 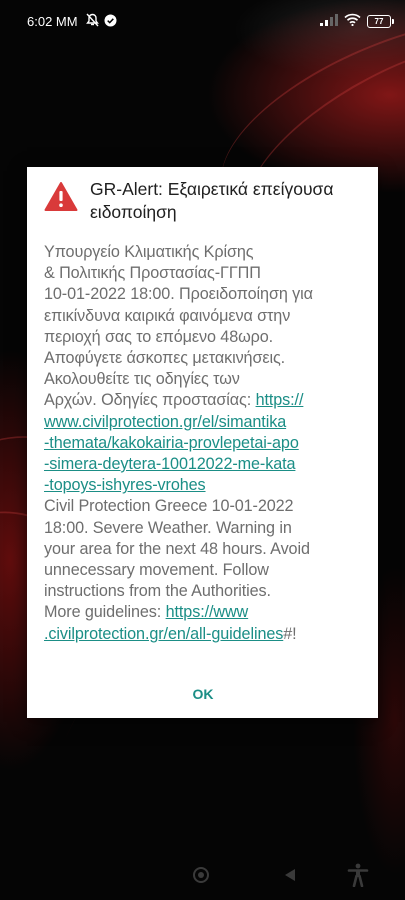 I want to click on message-text: #!, so click(x=290, y=633).